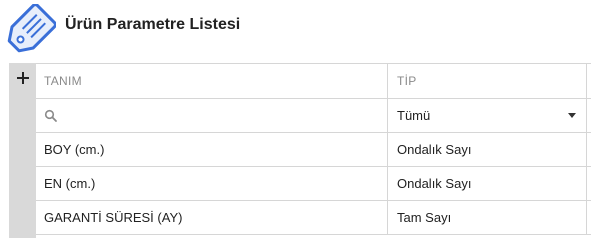 This screenshot has height=240, width=591. What do you see at coordinates (313, 184) in the screenshot?
I see `table-row: EN (cm.) Ondalık Sayı` at bounding box center [313, 184].